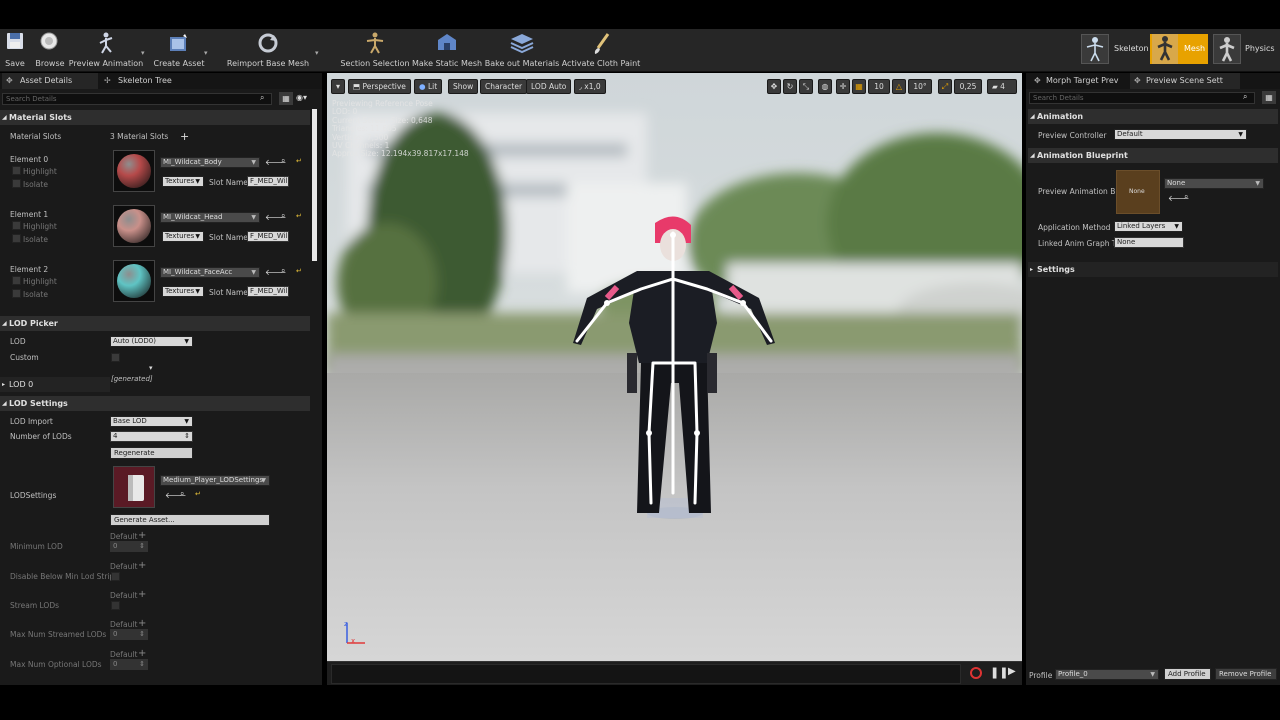 This screenshot has width=1280, height=720. I want to click on lodsettings-combo: Medium_Player_LODSettings ▼, so click(215, 480).